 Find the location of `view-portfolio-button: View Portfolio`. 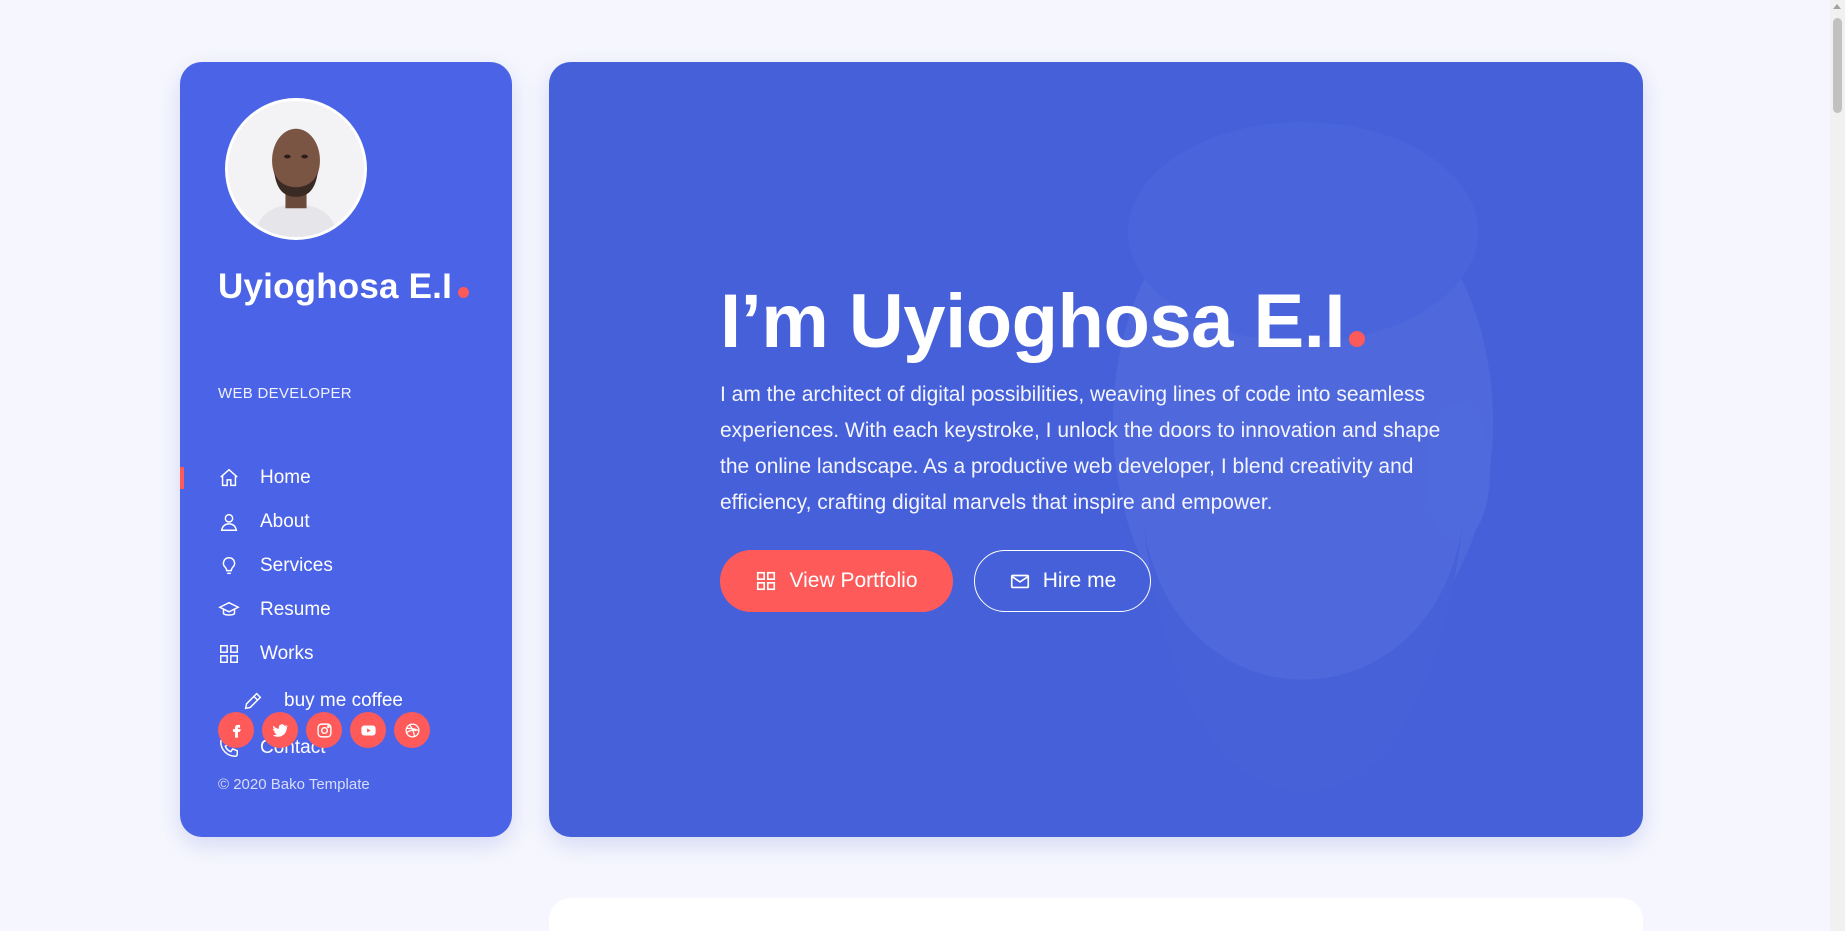

view-portfolio-button: View Portfolio is located at coordinates (836, 581).